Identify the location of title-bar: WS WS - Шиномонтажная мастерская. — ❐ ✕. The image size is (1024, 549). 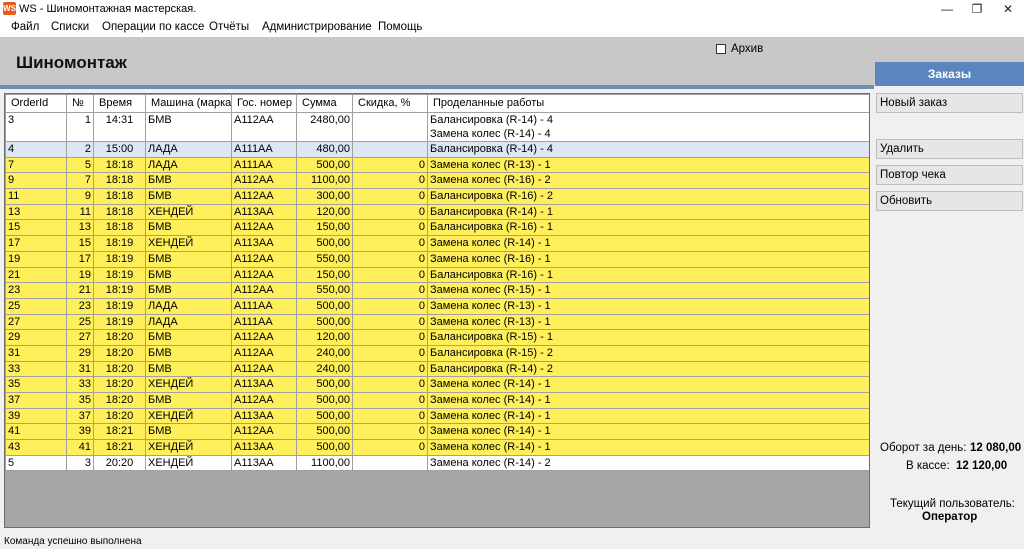
(512, 9).